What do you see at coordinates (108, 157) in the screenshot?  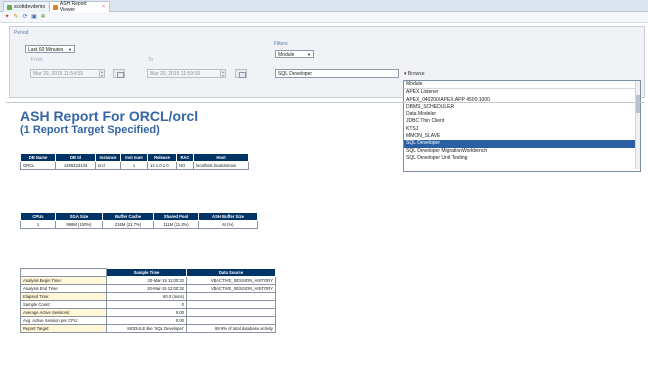 I see `col-header: Instance` at bounding box center [108, 157].